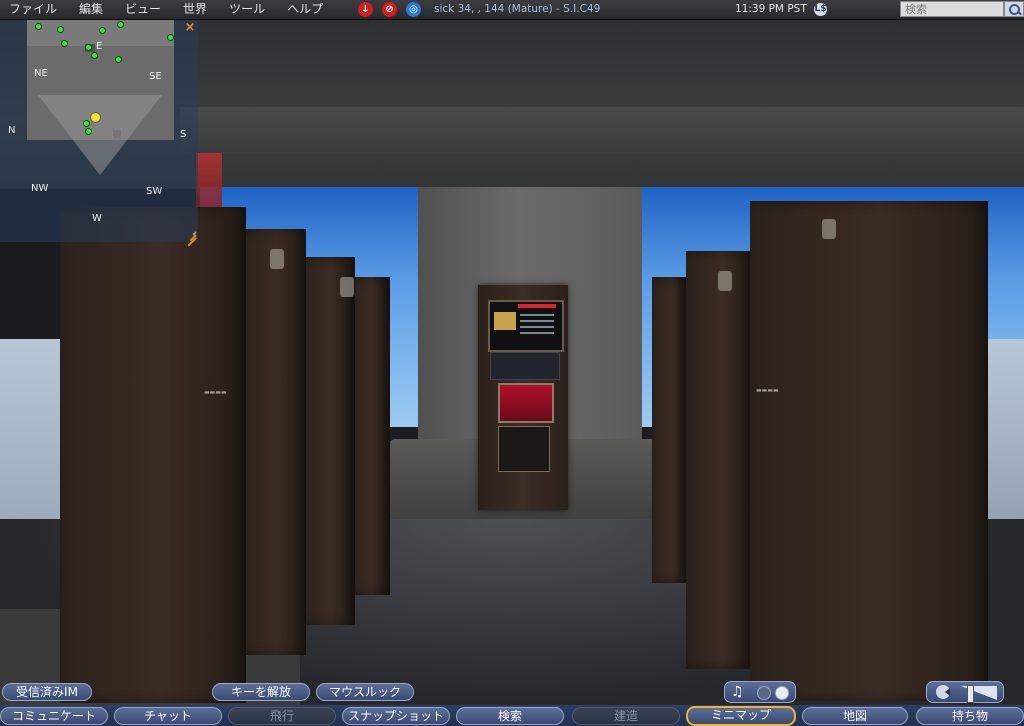 This screenshot has height=726, width=1024. Describe the element at coordinates (510, 716) in the screenshot. I see `search-button: 検索` at that location.